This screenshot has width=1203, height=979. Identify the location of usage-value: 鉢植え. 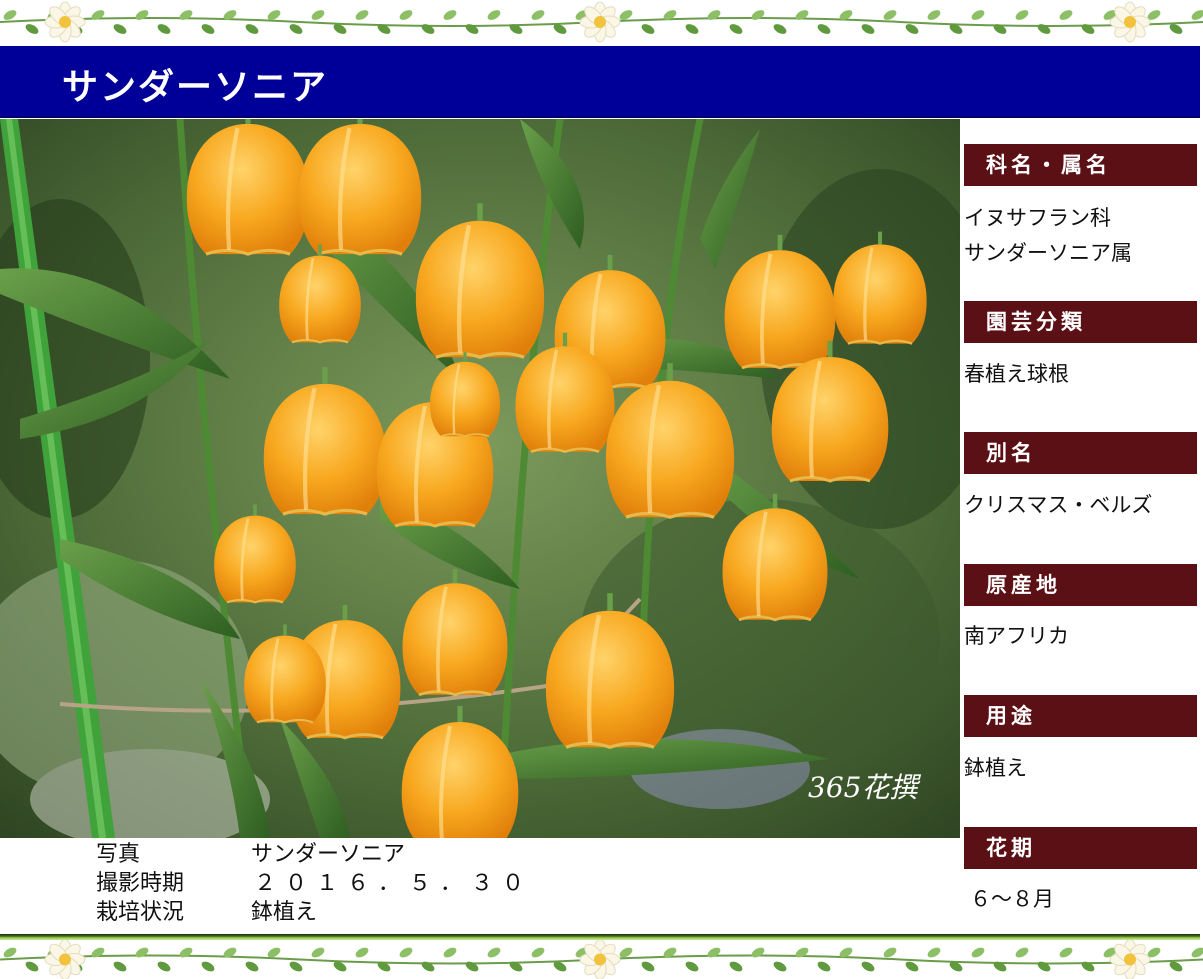
(995, 768).